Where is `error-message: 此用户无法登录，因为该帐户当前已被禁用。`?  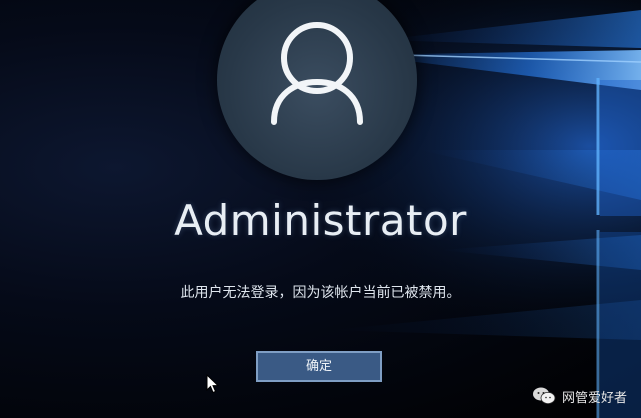
error-message: 此用户无法登录，因为该帐户当前已被禁用。 is located at coordinates (320, 293).